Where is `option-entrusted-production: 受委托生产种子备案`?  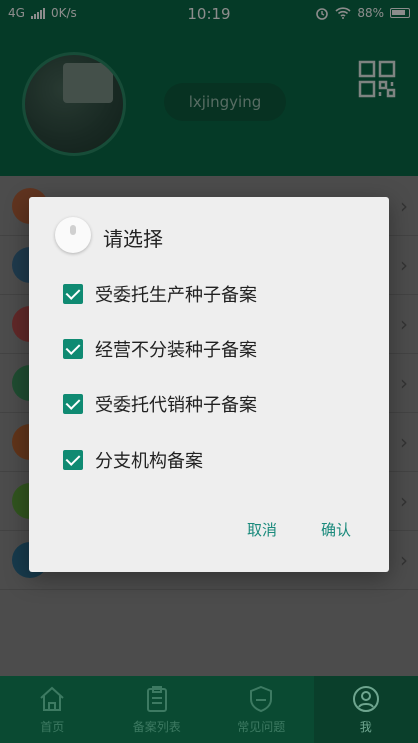 option-entrusted-production: 受委托生产种子备案 is located at coordinates (160, 294).